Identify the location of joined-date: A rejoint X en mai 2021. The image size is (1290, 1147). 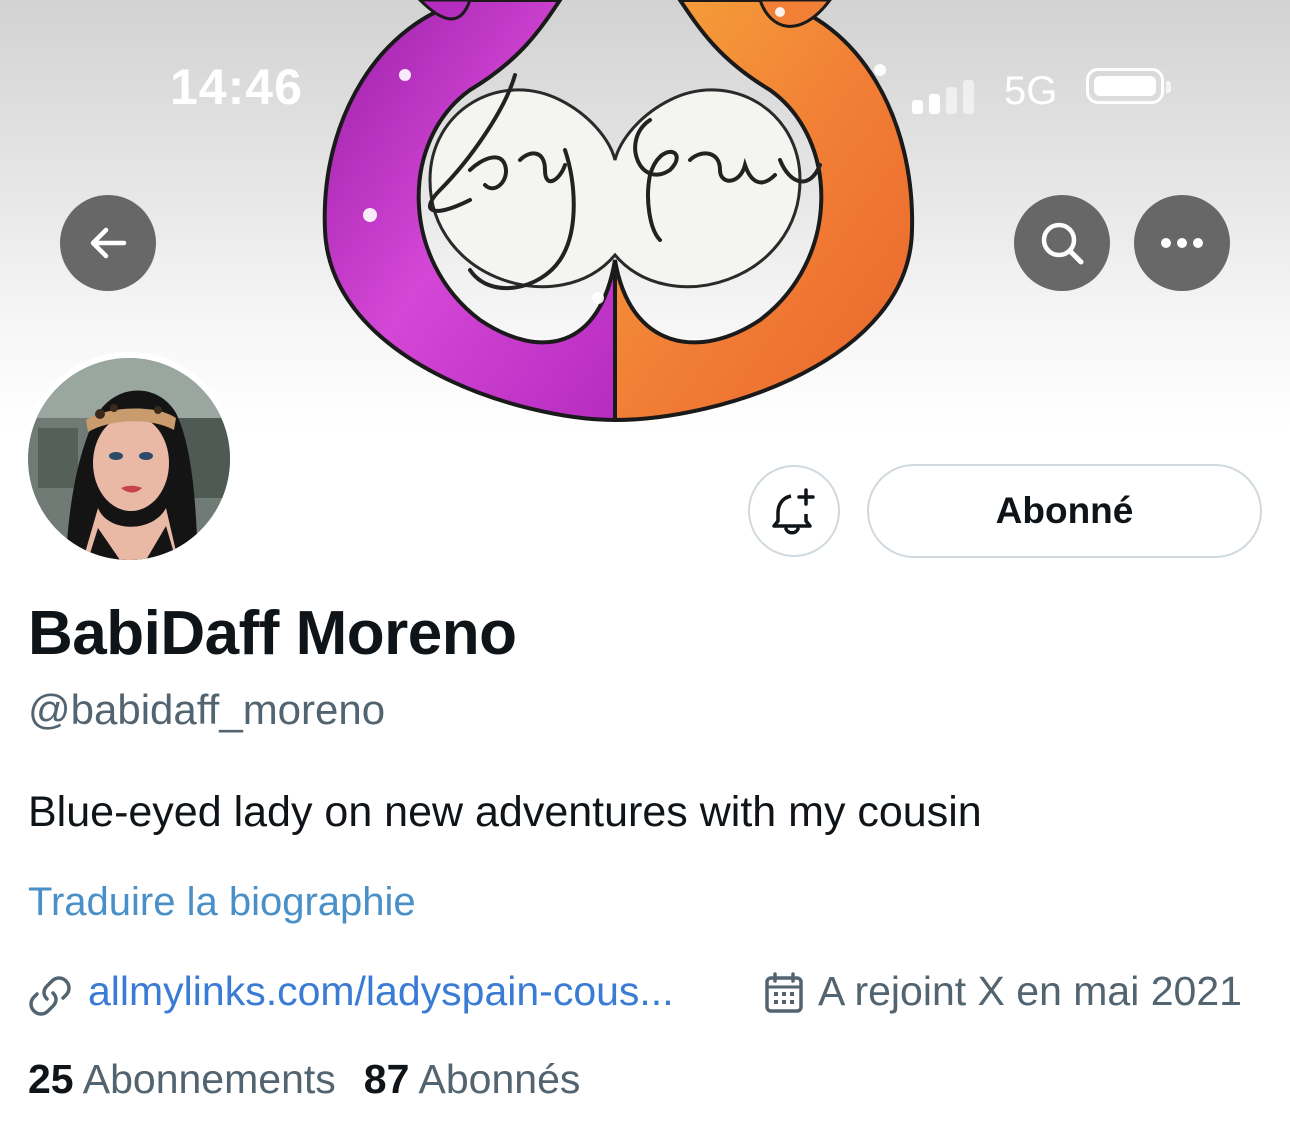
(1030, 991).